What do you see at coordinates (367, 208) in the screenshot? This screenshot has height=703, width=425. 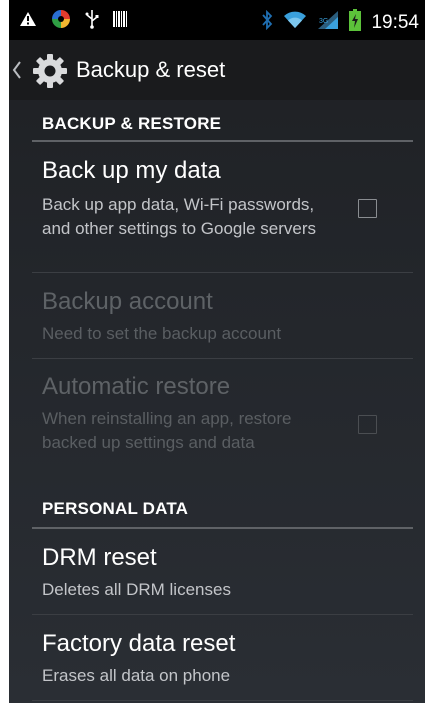 I see `back-up-my-data-checkbox` at bounding box center [367, 208].